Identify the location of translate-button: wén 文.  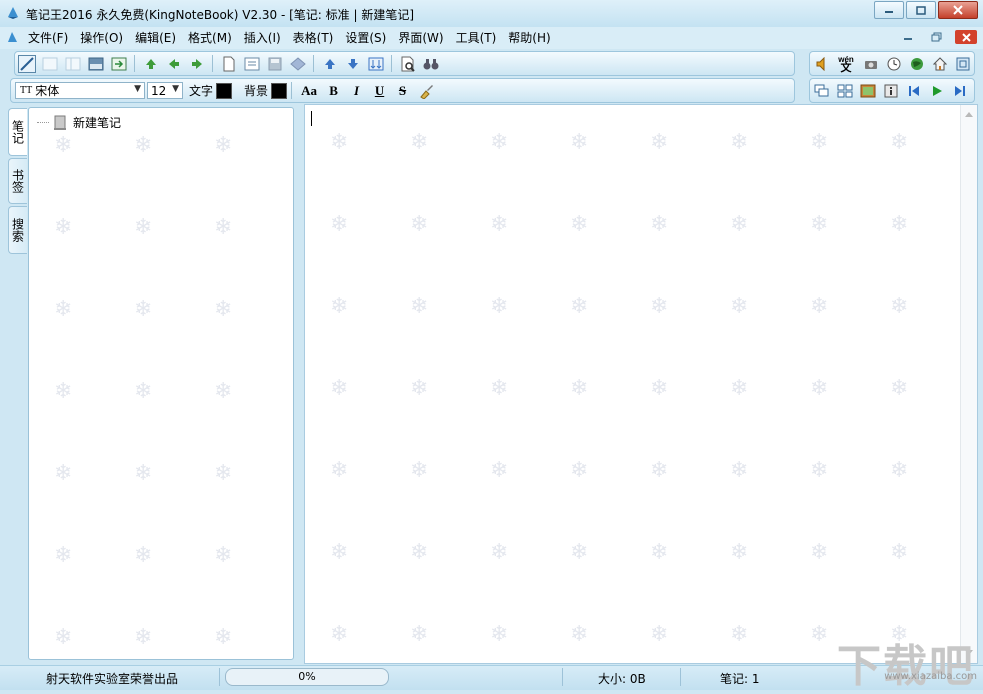
(846, 63).